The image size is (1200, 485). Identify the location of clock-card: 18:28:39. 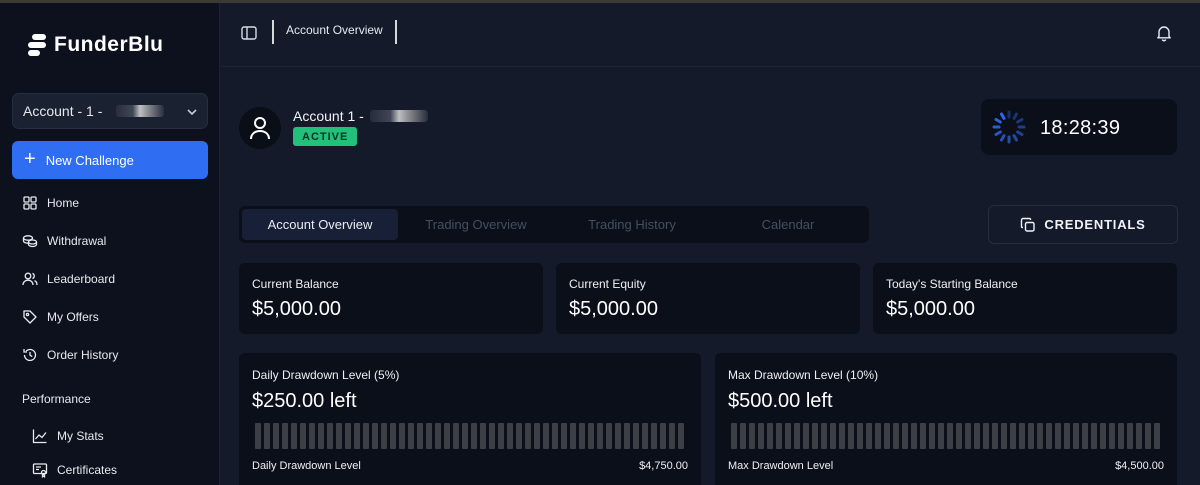
(1079, 127).